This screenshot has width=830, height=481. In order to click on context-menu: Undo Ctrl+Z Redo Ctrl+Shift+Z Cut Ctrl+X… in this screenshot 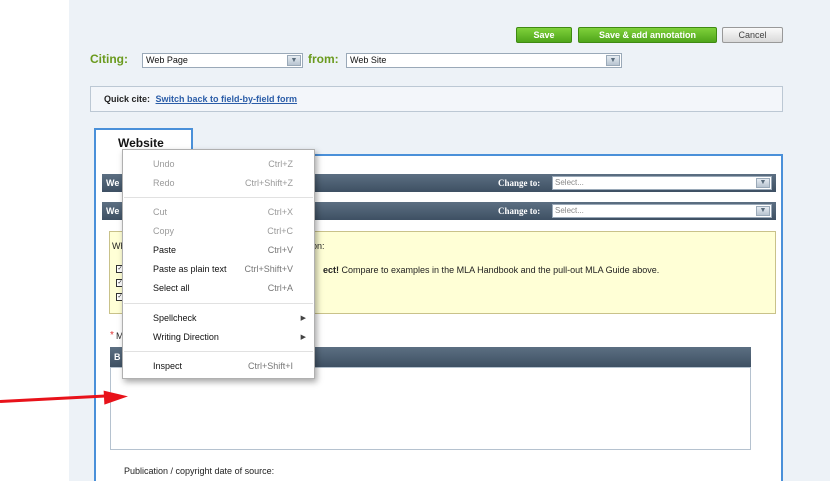, I will do `click(218, 264)`.